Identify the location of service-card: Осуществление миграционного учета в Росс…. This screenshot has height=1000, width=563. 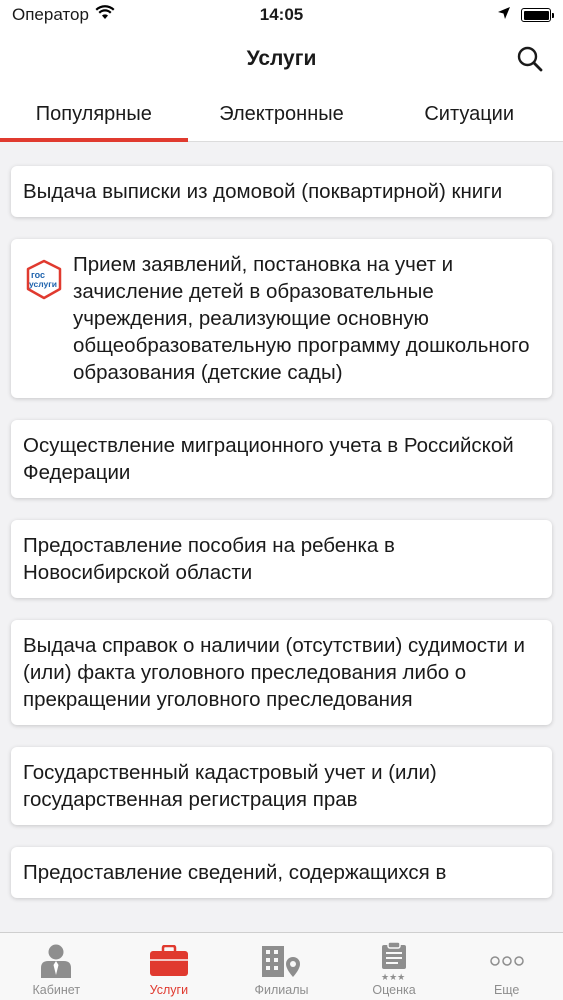
(281, 459).